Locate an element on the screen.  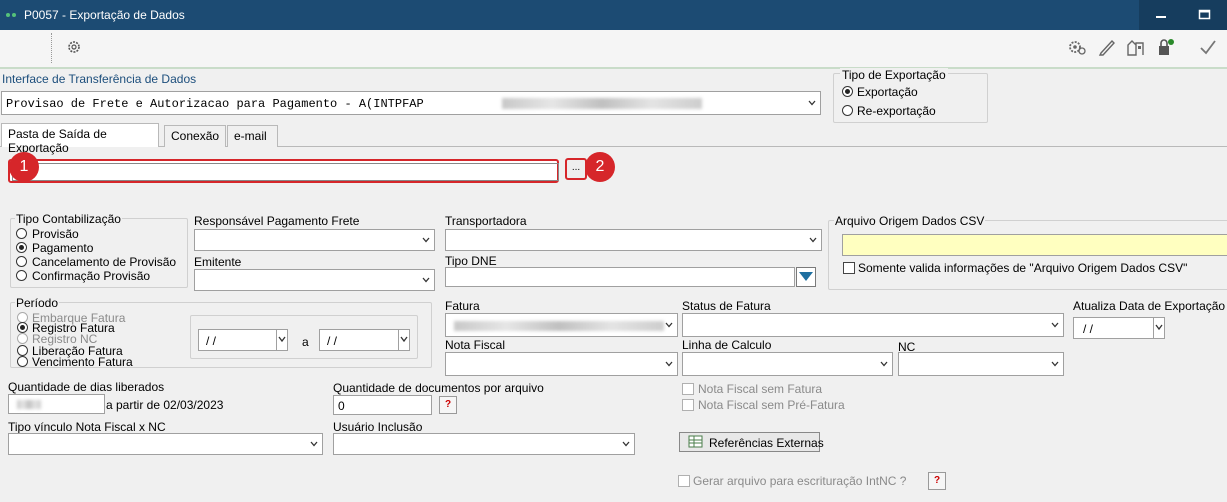
transportadora-label: Transportadora is located at coordinates (486, 221).